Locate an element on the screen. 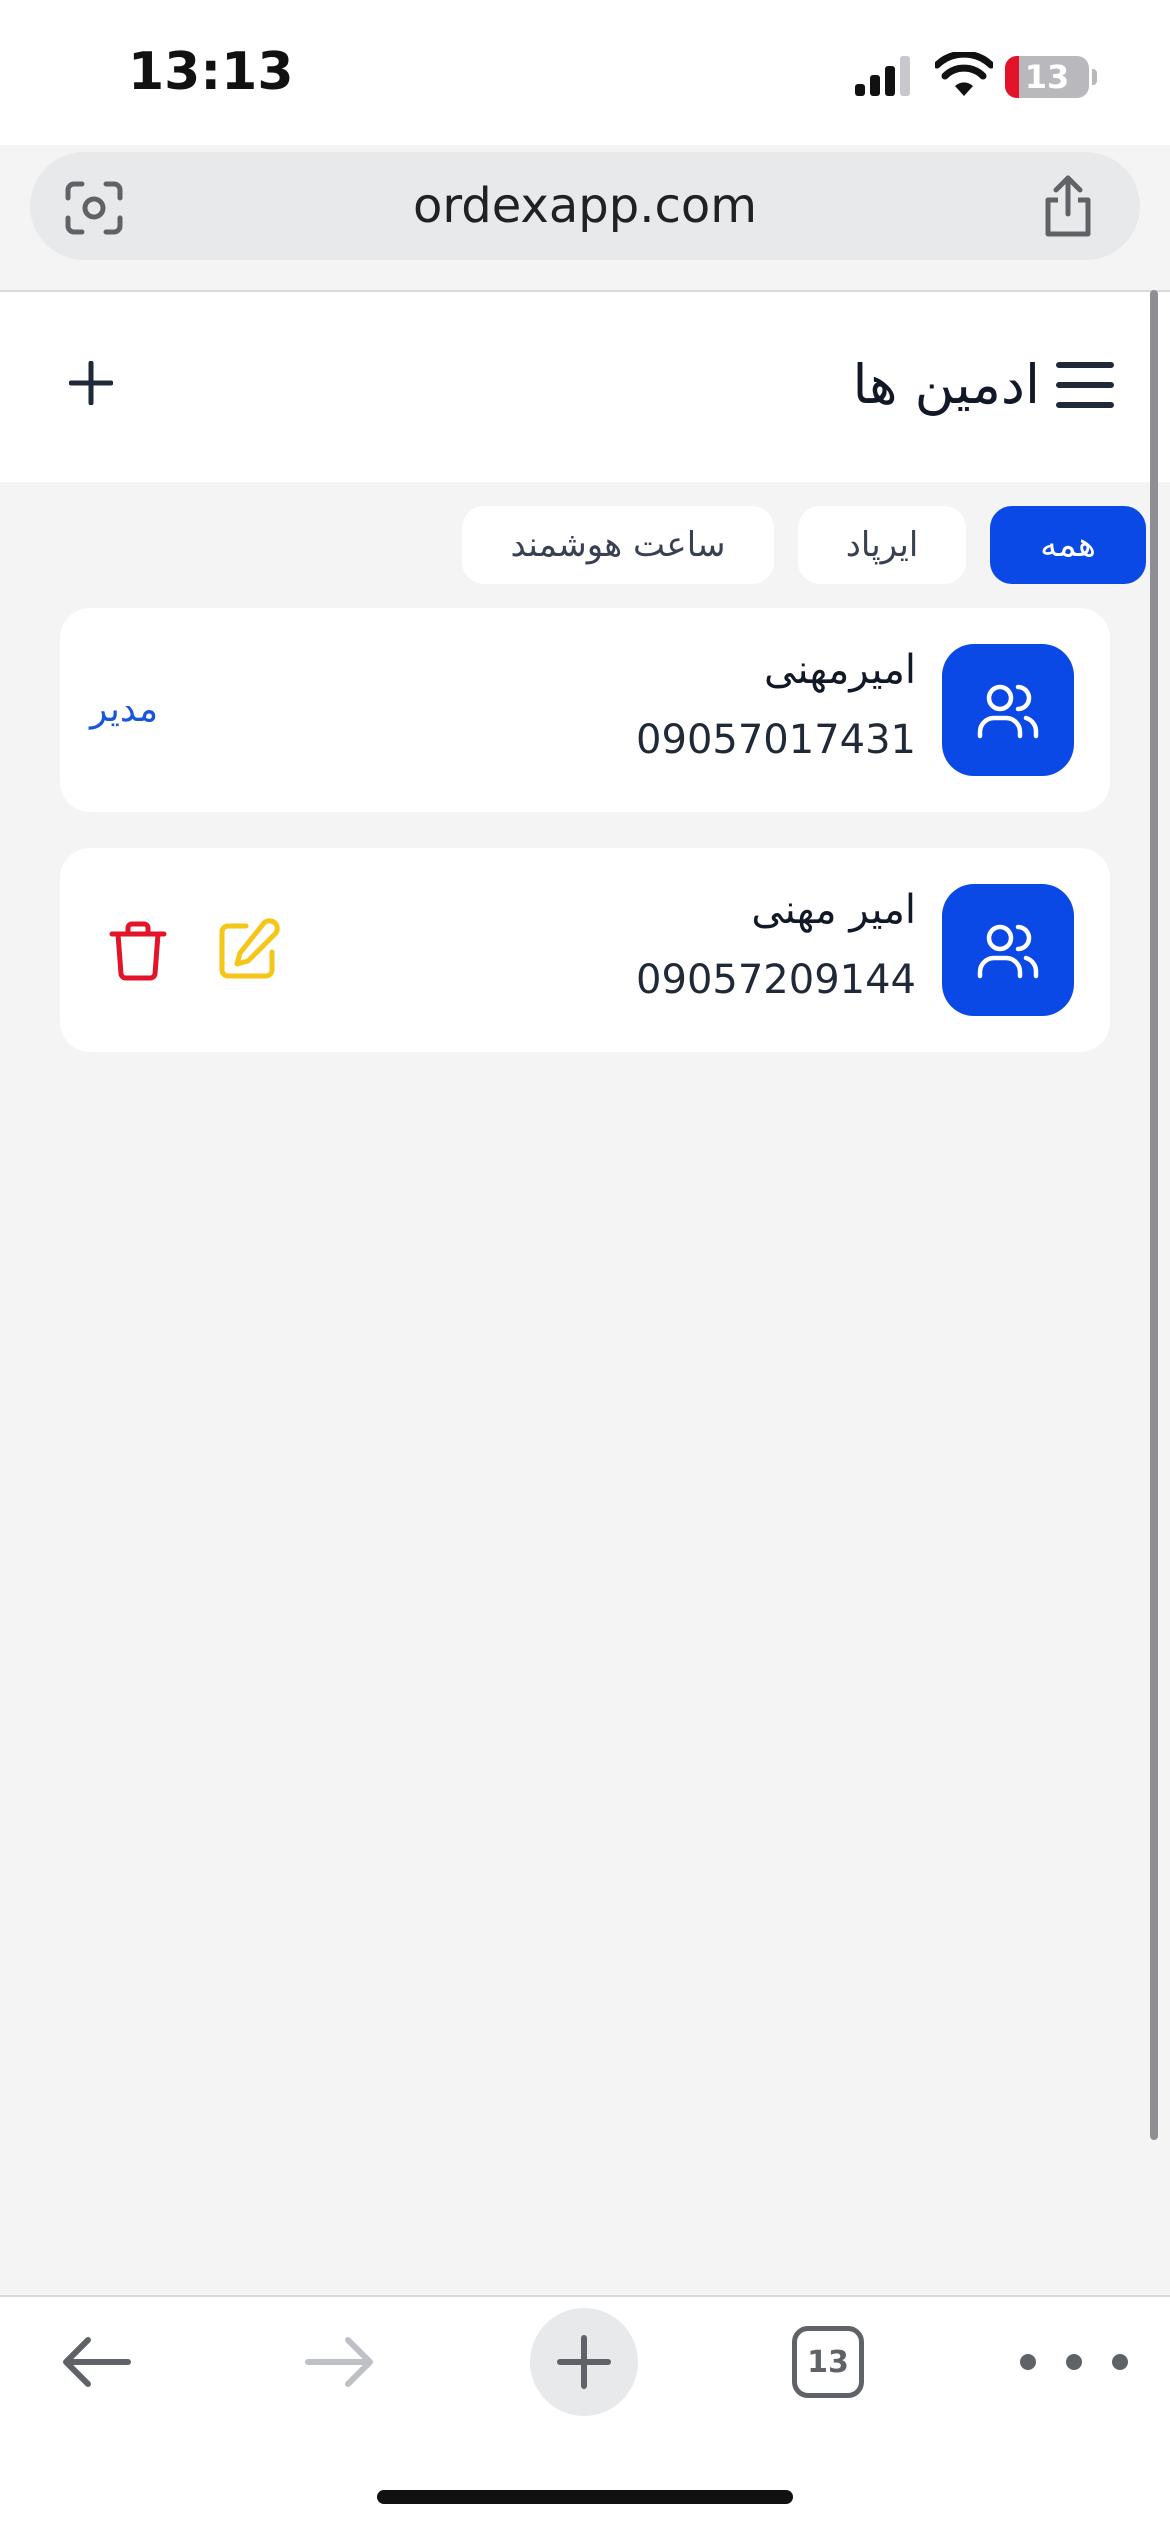 The image size is (1170, 2534). add-admin-button is located at coordinates (91, 383).